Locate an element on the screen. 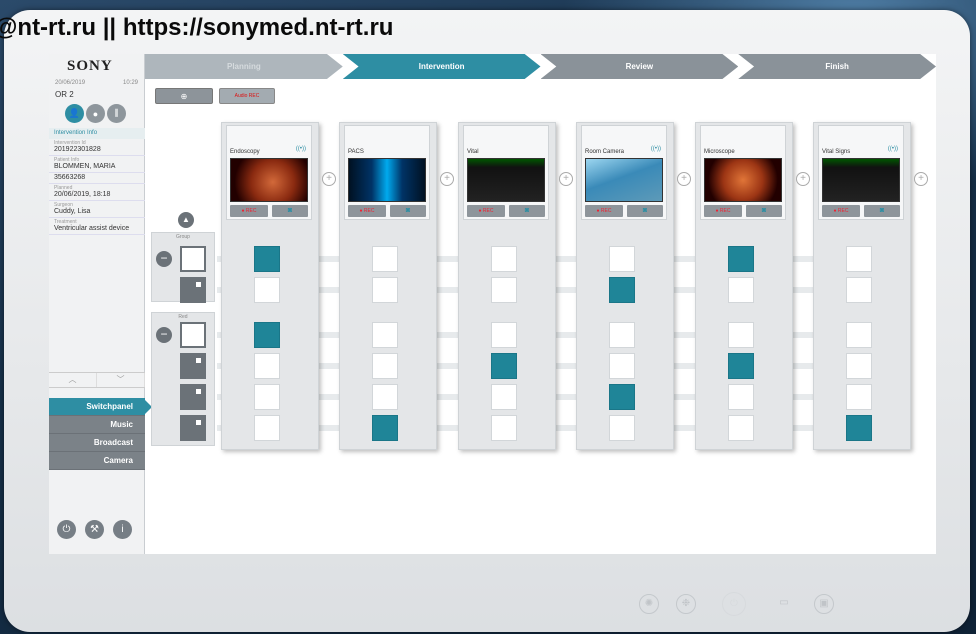  source-card: PACS ● REC ◙ is located at coordinates (387, 172).